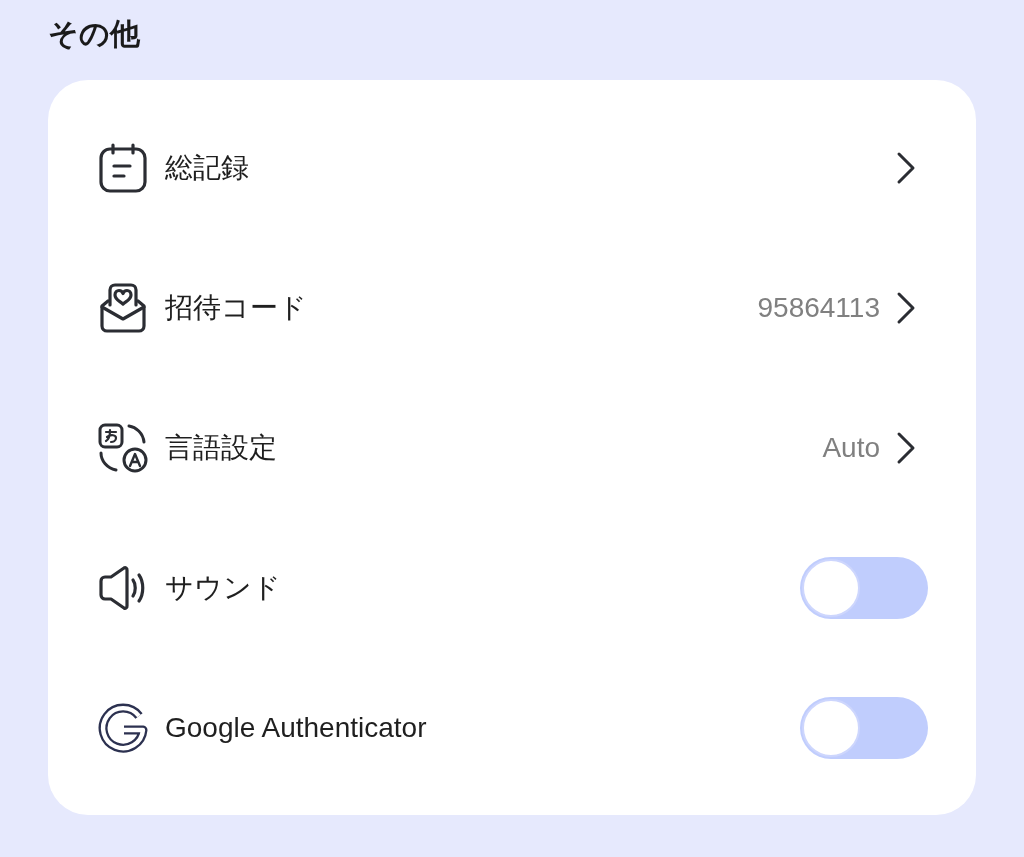 Image resolution: width=1024 pixels, height=857 pixels. Describe the element at coordinates (123, 308) in the screenshot. I see `envelope-heart-icon` at that location.